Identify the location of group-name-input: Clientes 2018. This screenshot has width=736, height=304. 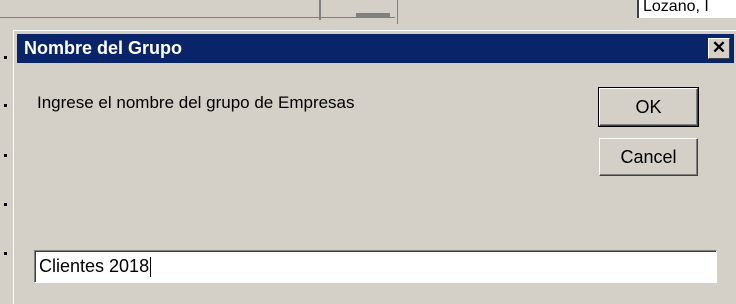
(375, 266).